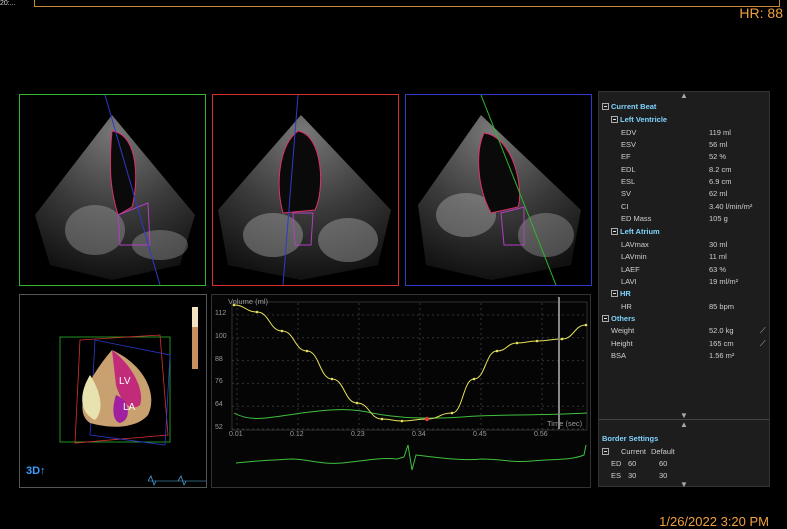 The image size is (787, 529). What do you see at coordinates (731, 206) in the screenshot?
I see `ci-value: 3.40 l/min/m²` at bounding box center [731, 206].